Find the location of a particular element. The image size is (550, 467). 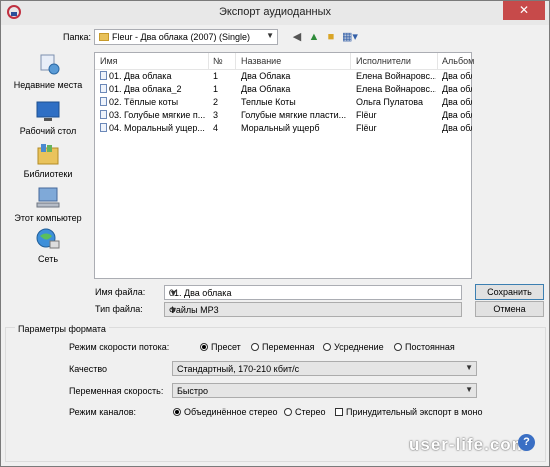

save-button: Сохранить is located at coordinates (509, 292).